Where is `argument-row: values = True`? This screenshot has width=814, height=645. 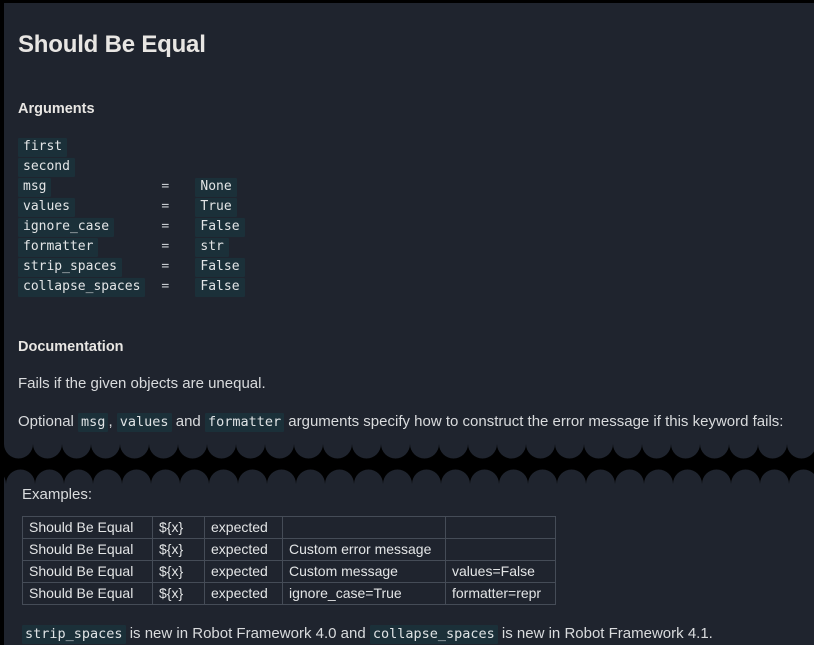
argument-row: values = True is located at coordinates (131, 207).